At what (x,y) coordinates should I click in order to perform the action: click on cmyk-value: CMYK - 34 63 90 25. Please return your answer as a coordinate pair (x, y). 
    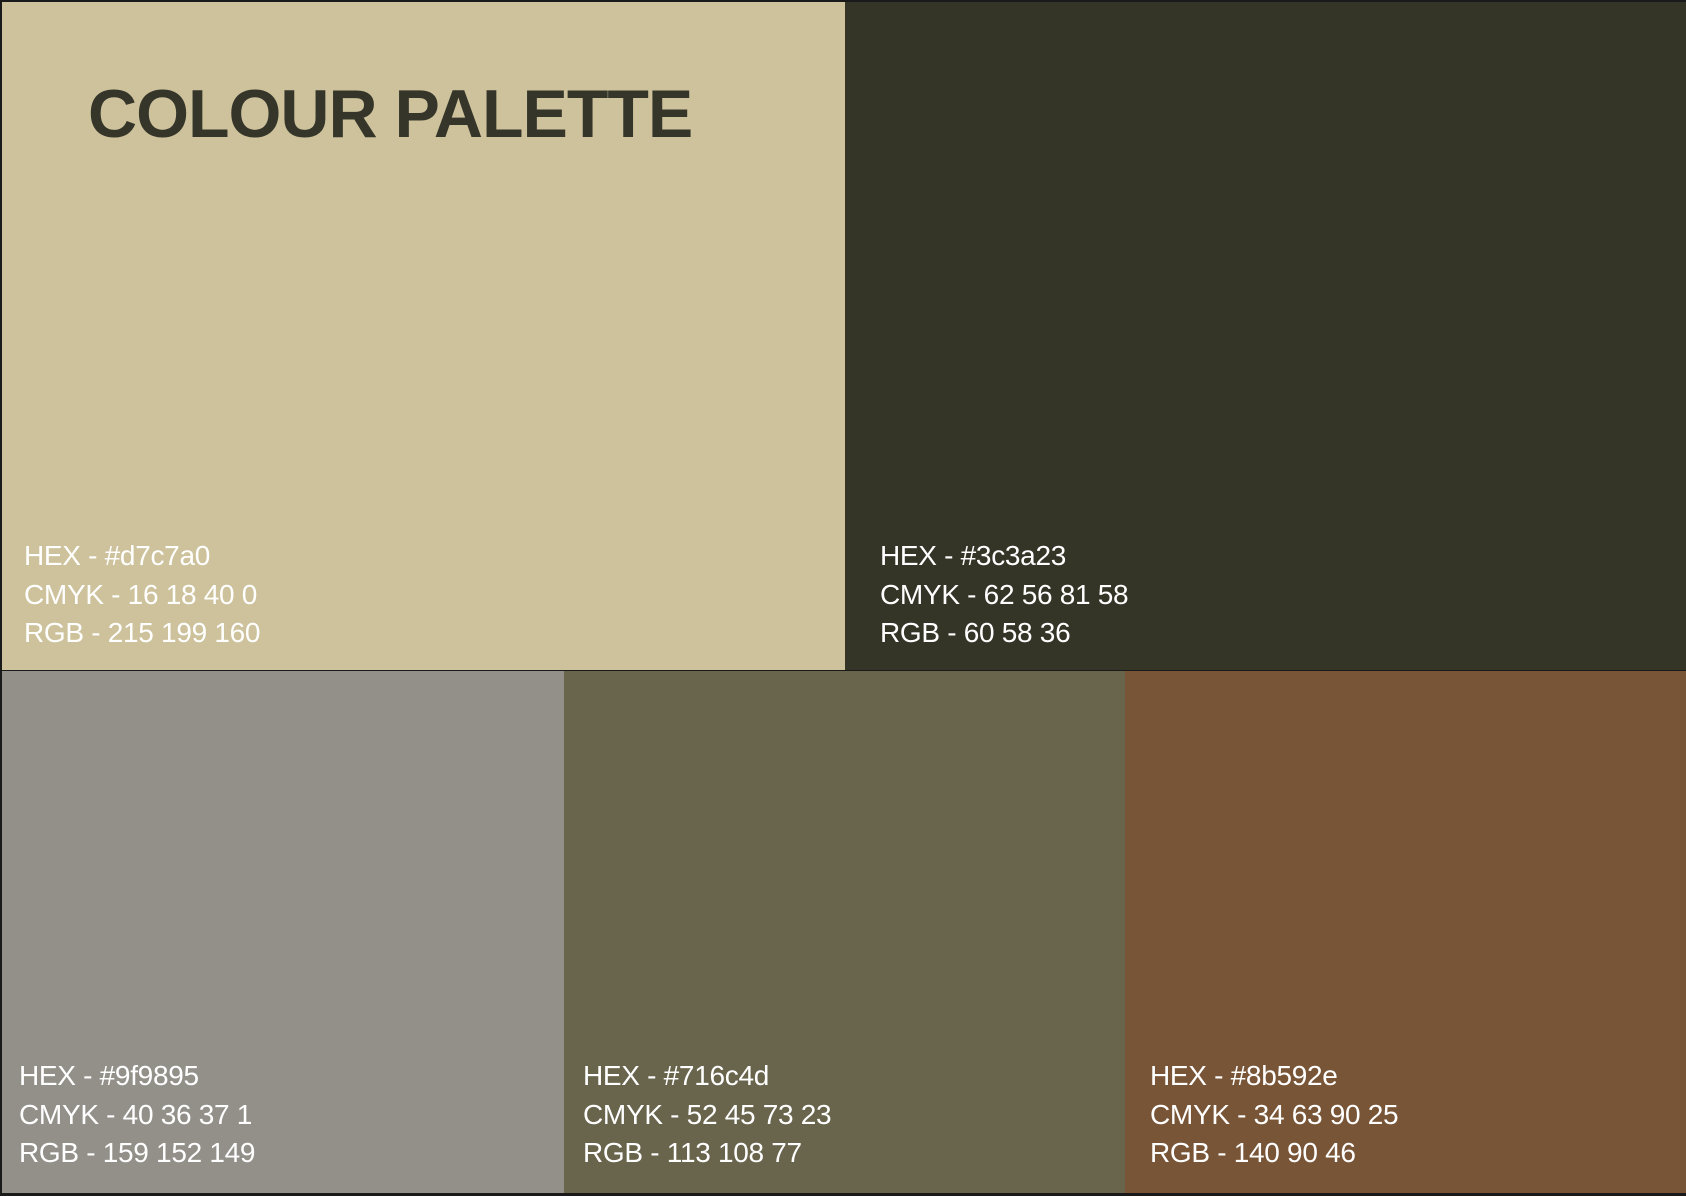
    Looking at the image, I should click on (1274, 1114).